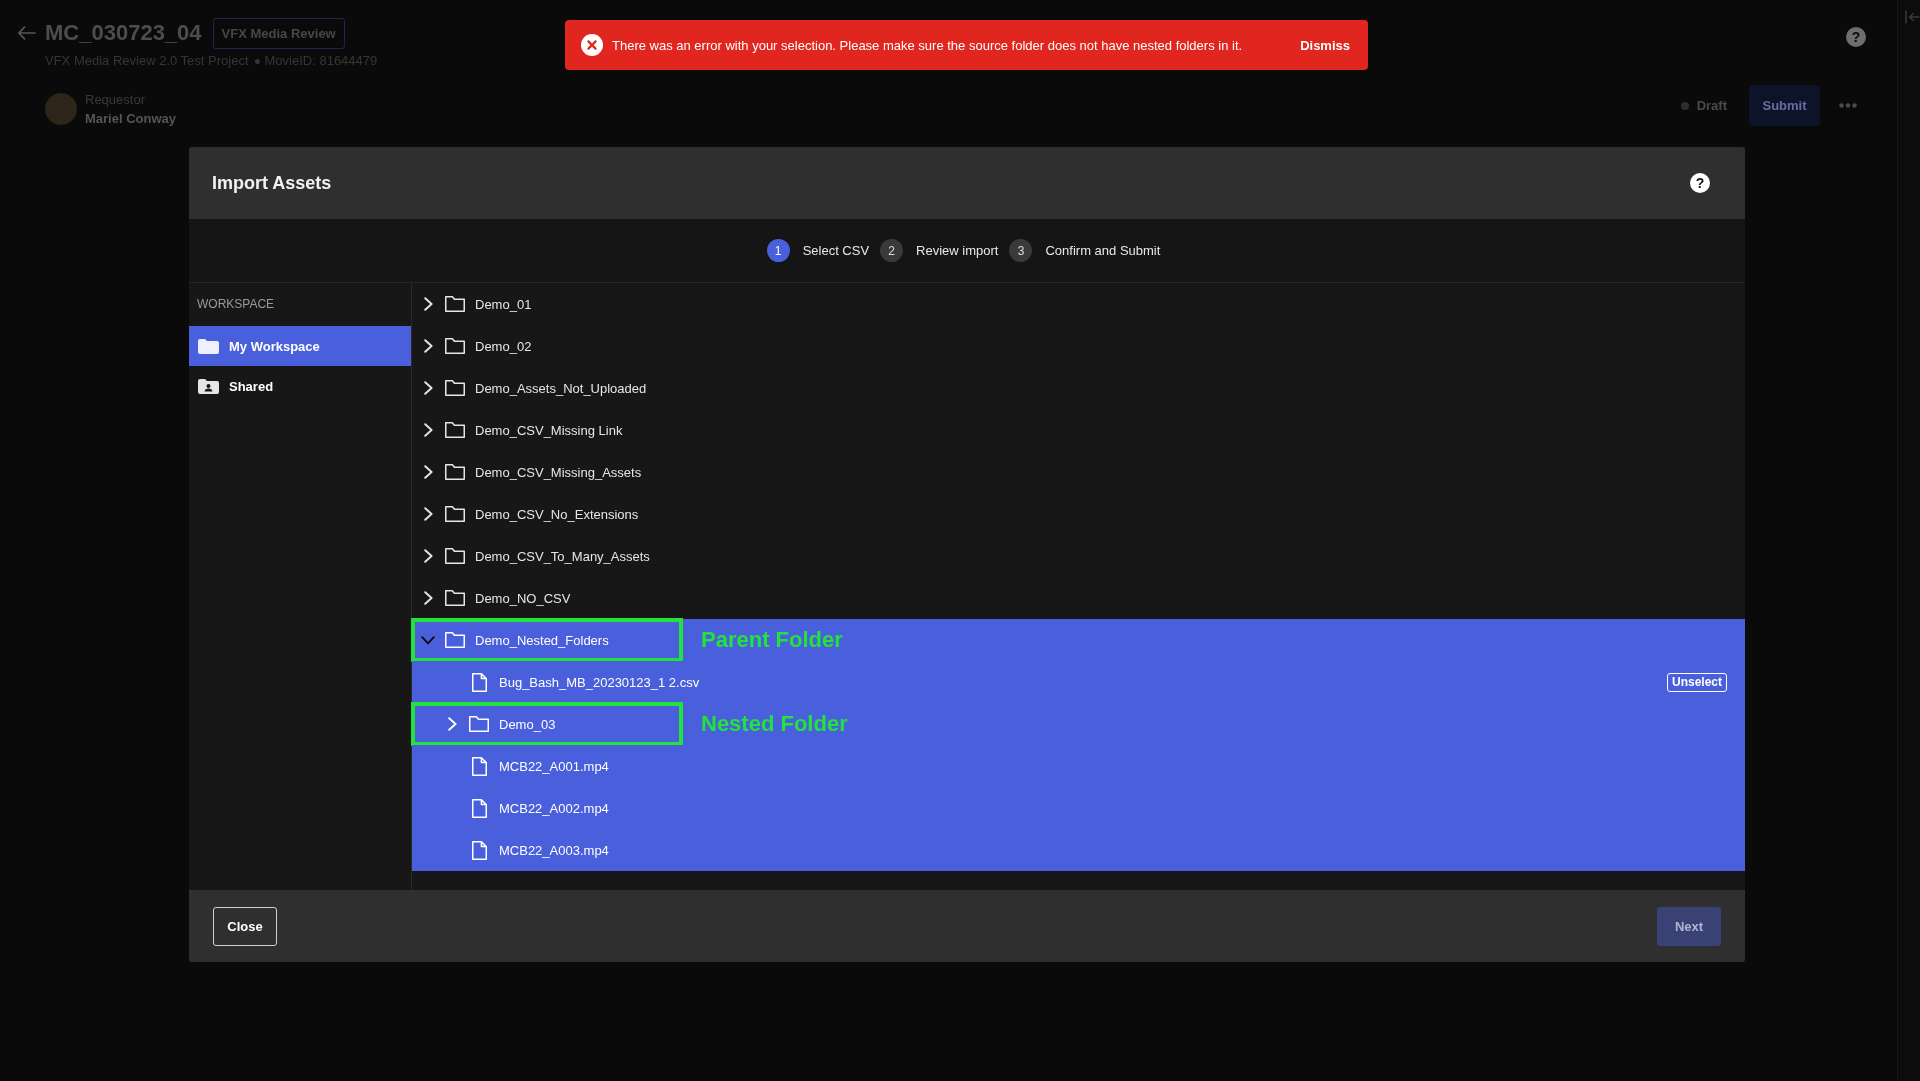 This screenshot has height=1081, width=1920. I want to click on annotation-label: Parent Folder, so click(772, 640).